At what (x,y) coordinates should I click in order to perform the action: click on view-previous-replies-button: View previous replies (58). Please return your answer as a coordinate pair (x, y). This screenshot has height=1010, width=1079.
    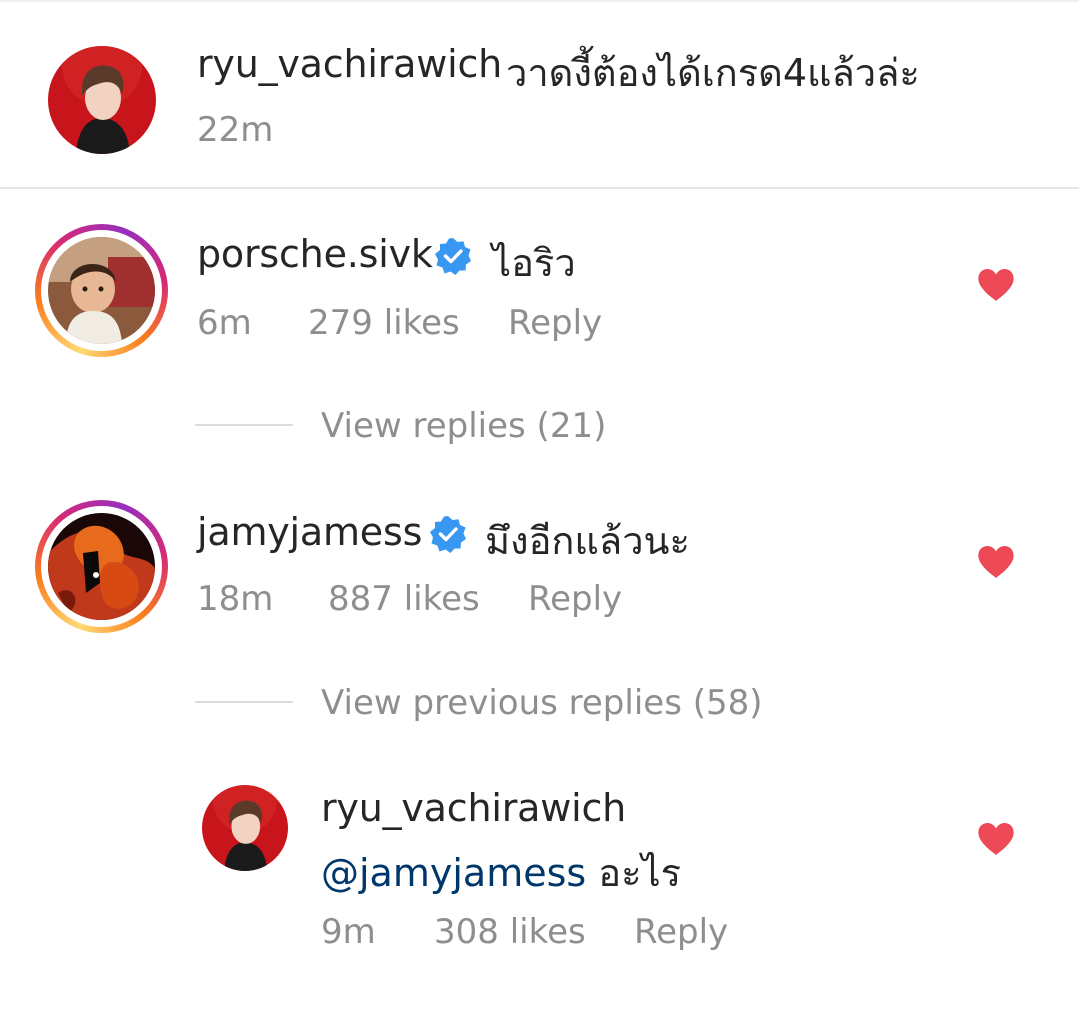
    Looking at the image, I should click on (542, 703).